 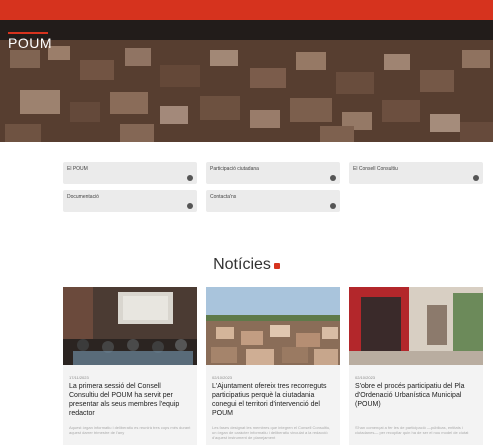 I want to click on link-card-el-poum: El POUM, so click(x=130, y=173).